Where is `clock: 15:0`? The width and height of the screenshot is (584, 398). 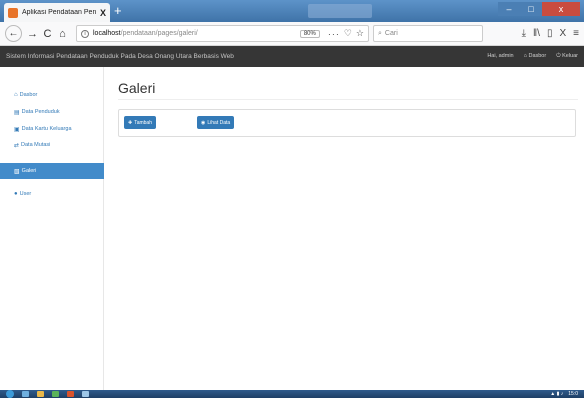 clock: 15:0 is located at coordinates (573, 394).